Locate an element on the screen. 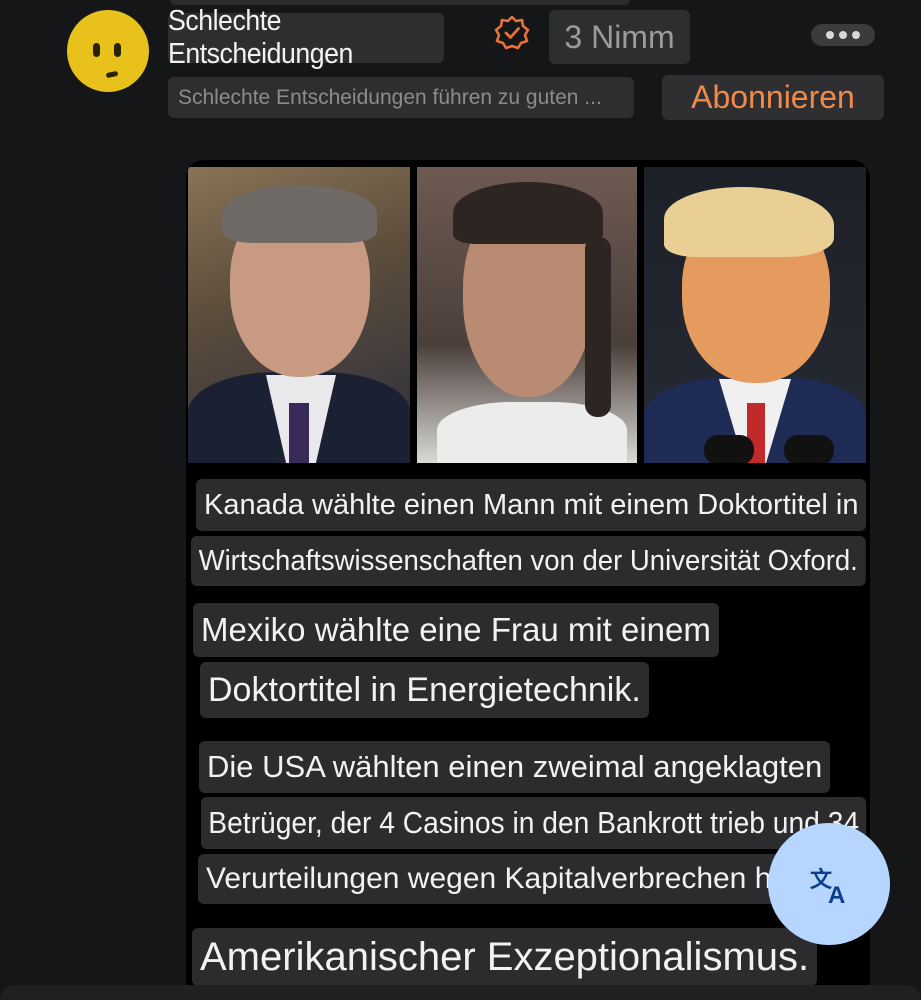 The height and width of the screenshot is (1000, 921). caption-line: Mexiko wählte eine Frau mit einem is located at coordinates (456, 630).